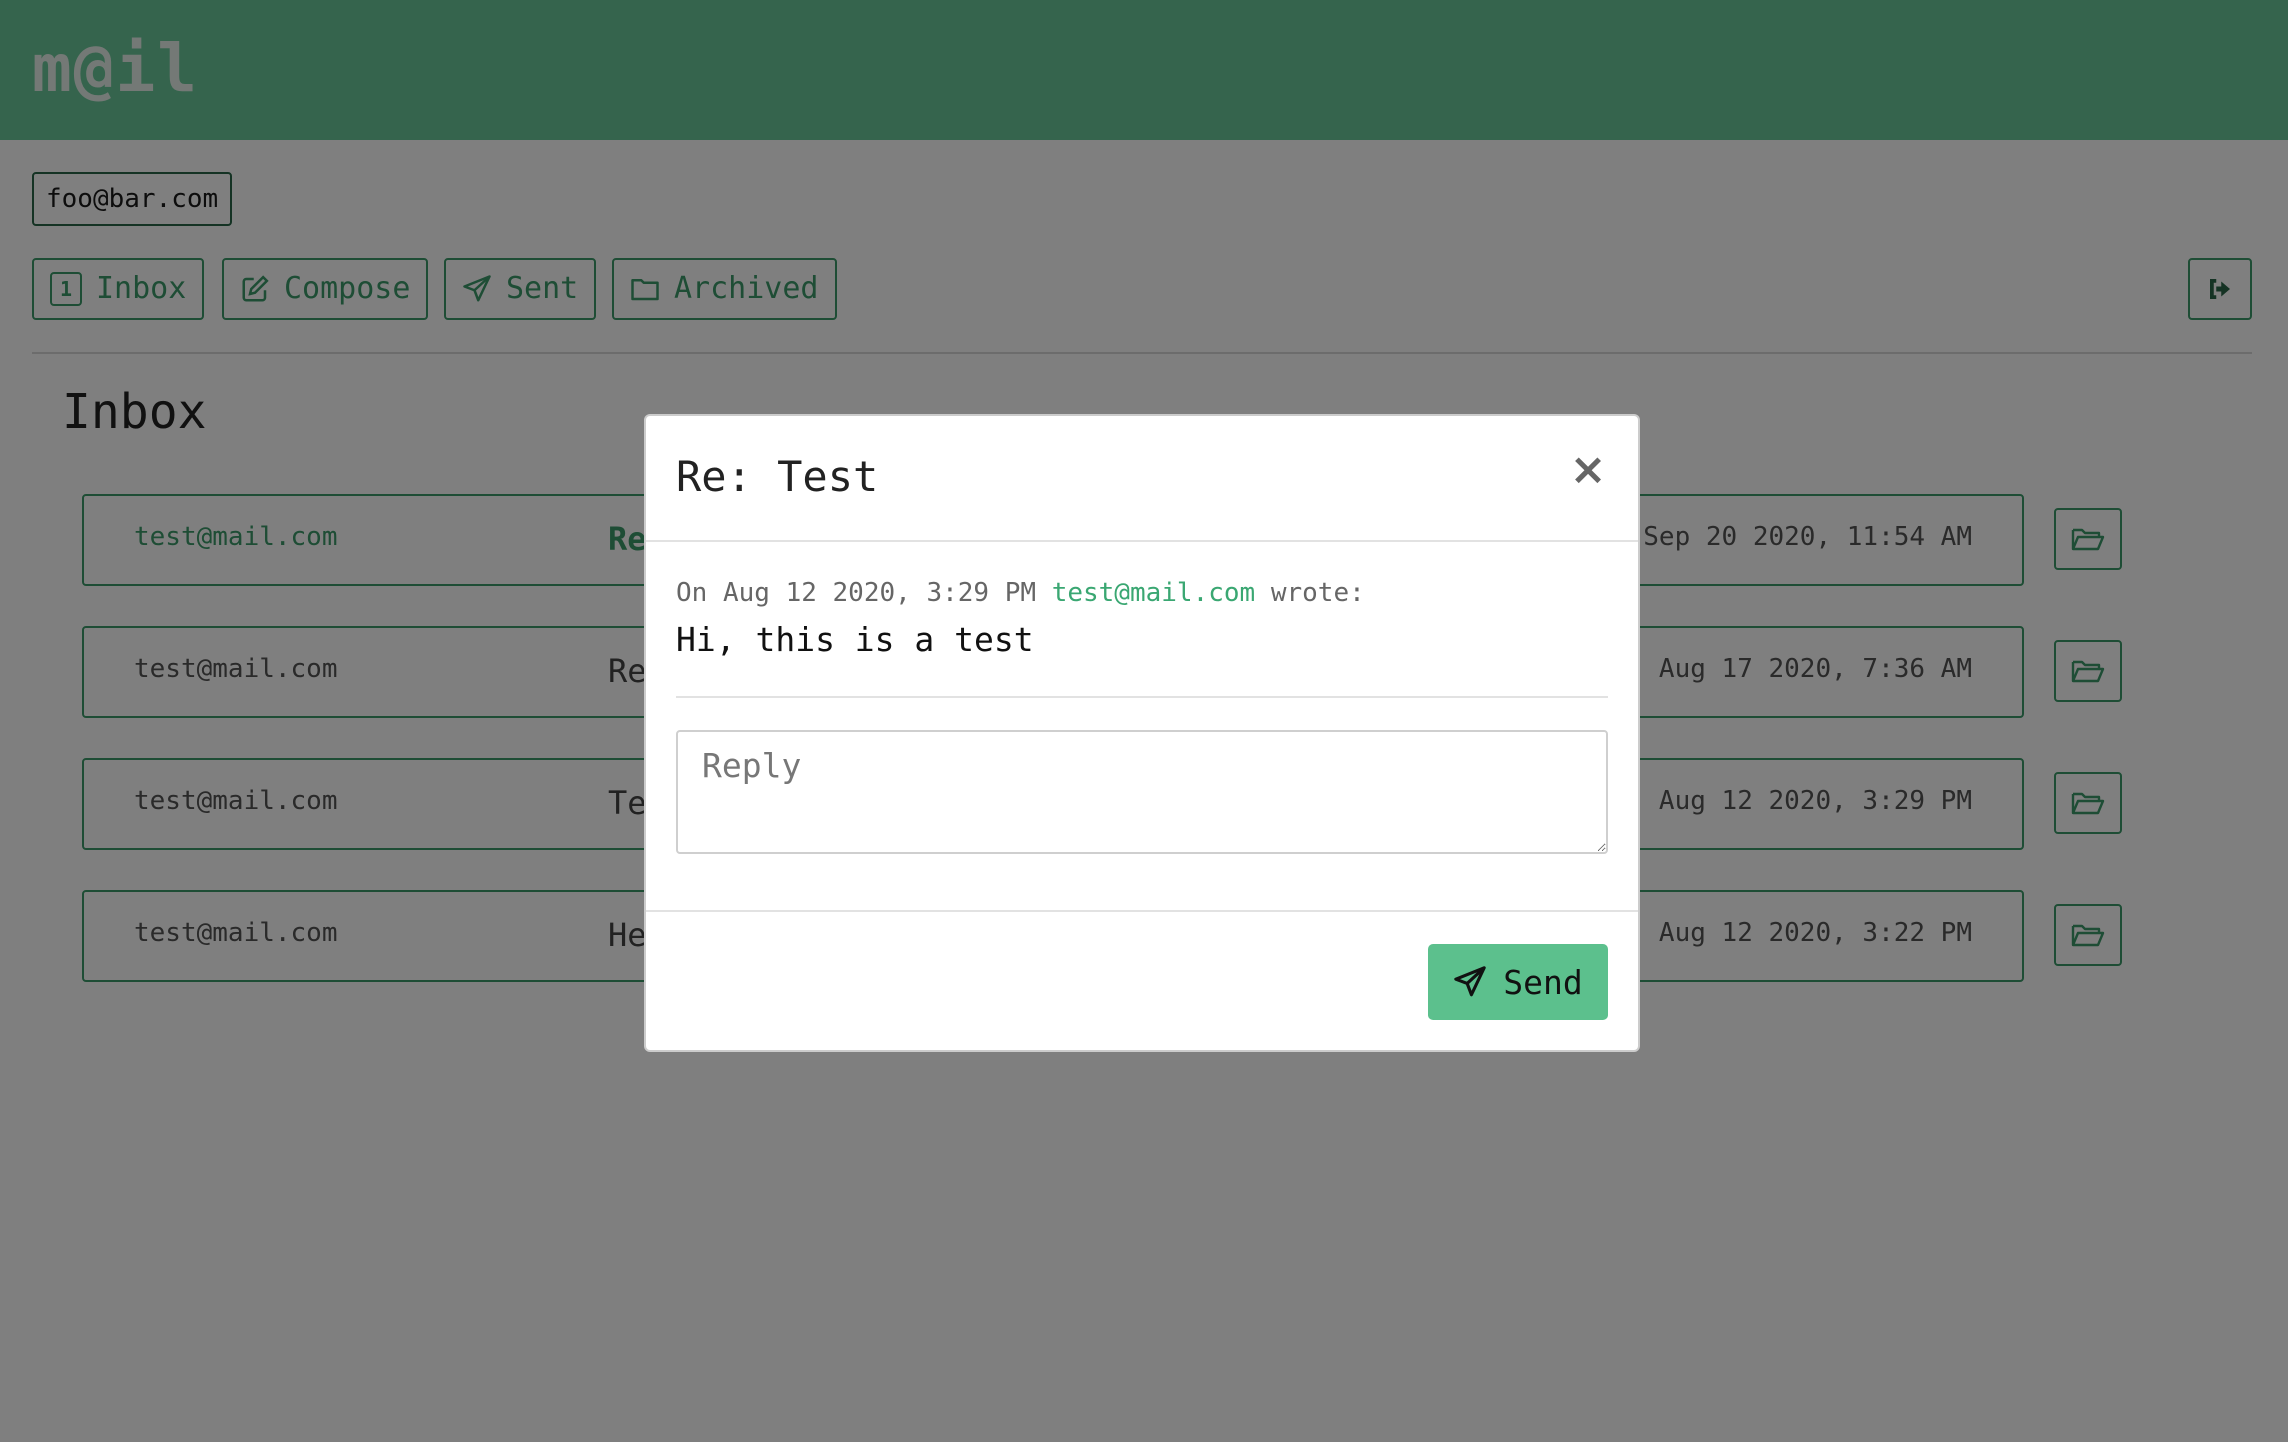 The width and height of the screenshot is (2288, 1442). What do you see at coordinates (1470, 981) in the screenshot?
I see `paper-plane-icon` at bounding box center [1470, 981].